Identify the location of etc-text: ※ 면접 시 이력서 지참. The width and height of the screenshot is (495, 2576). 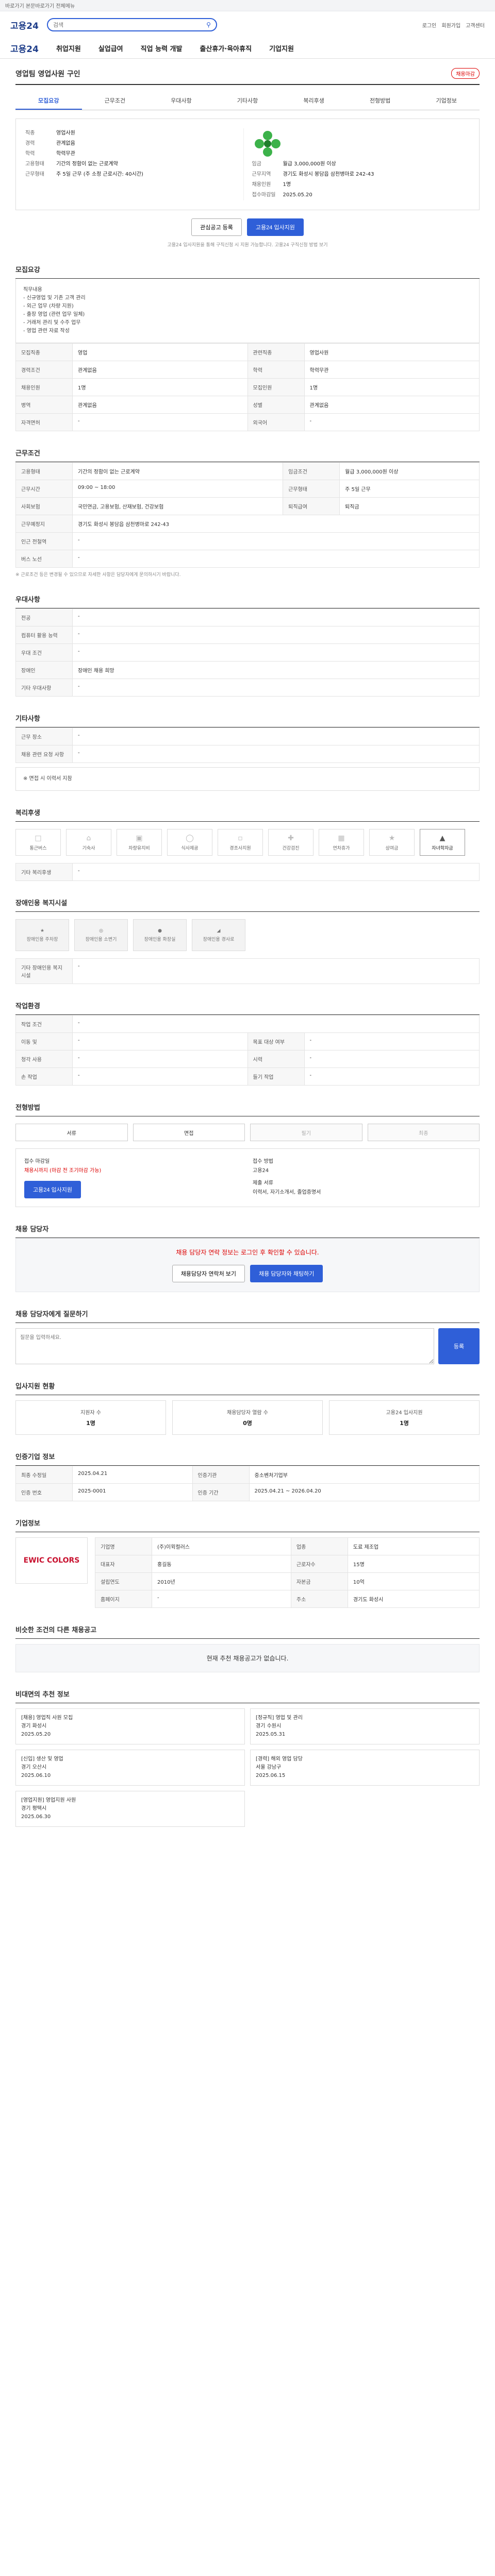
(247, 779).